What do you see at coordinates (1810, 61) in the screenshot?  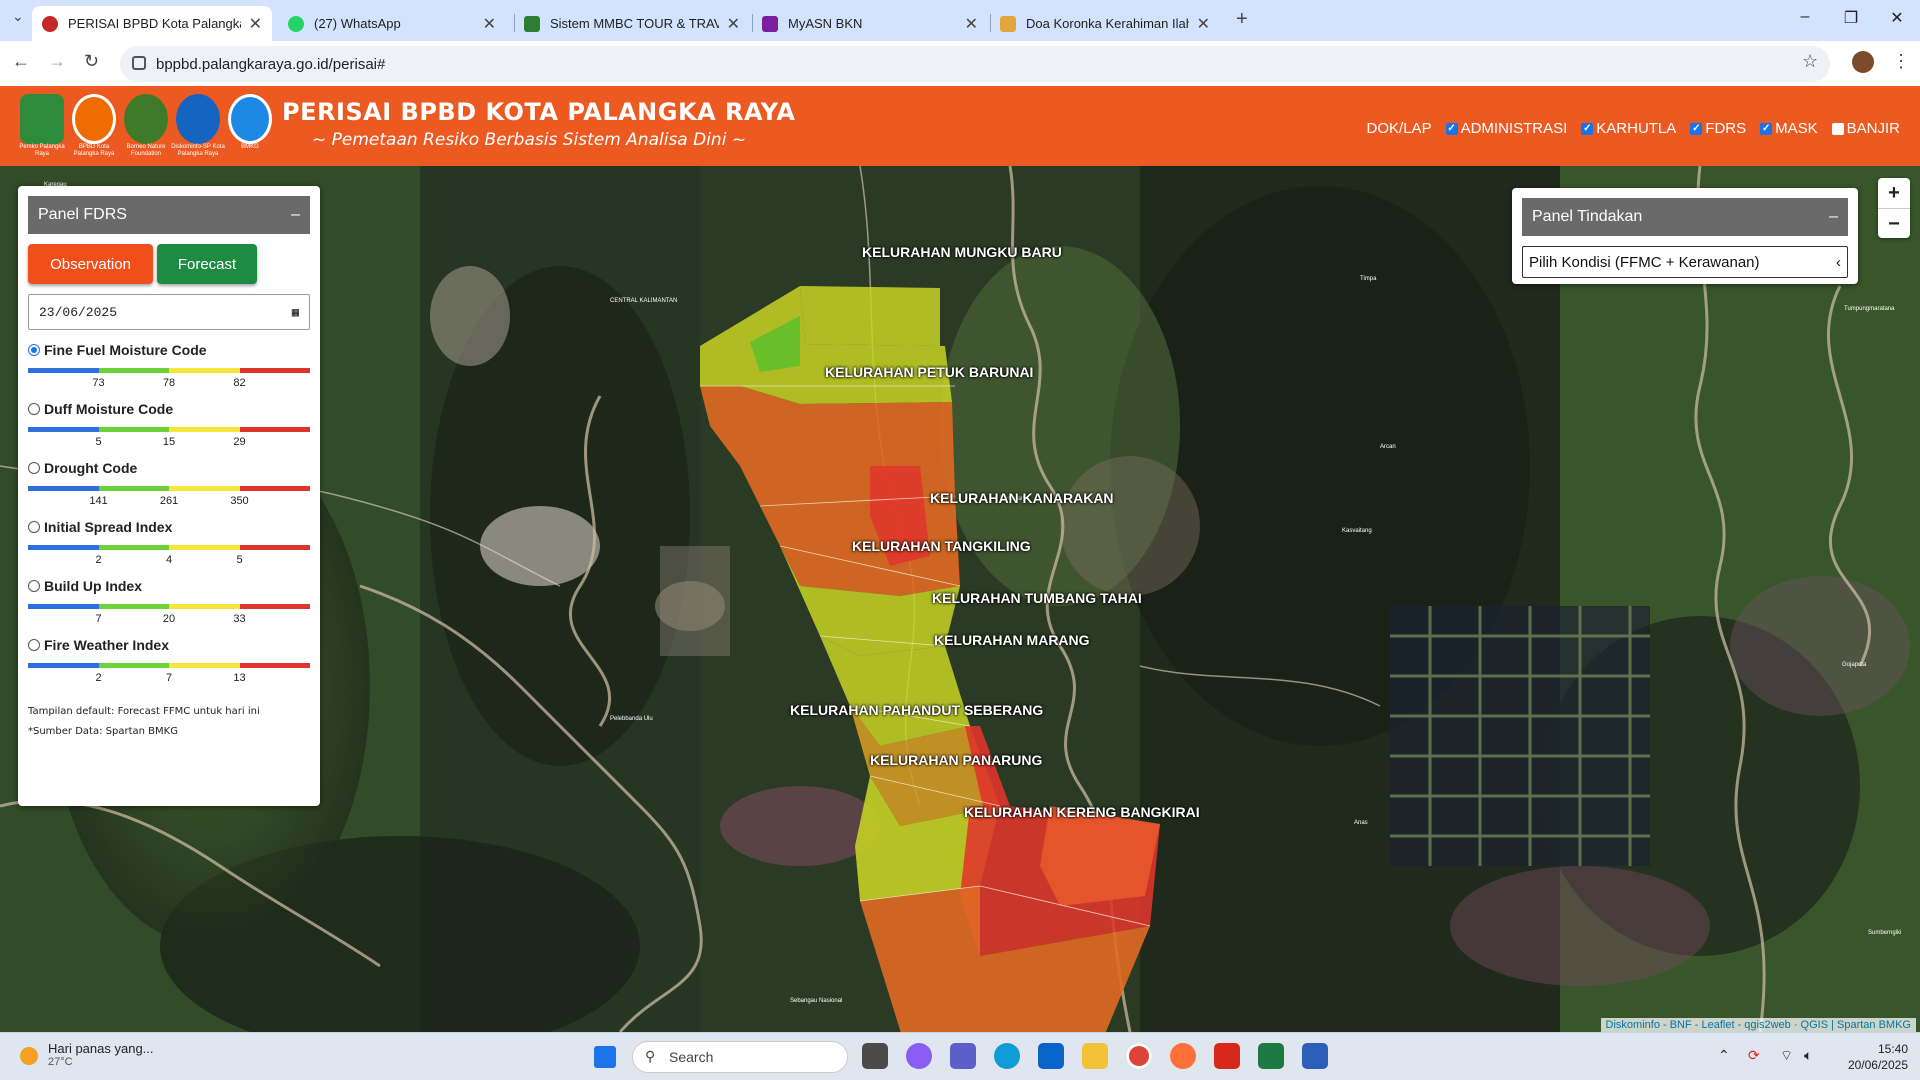 I see `bookmark-star-icon: ☆` at bounding box center [1810, 61].